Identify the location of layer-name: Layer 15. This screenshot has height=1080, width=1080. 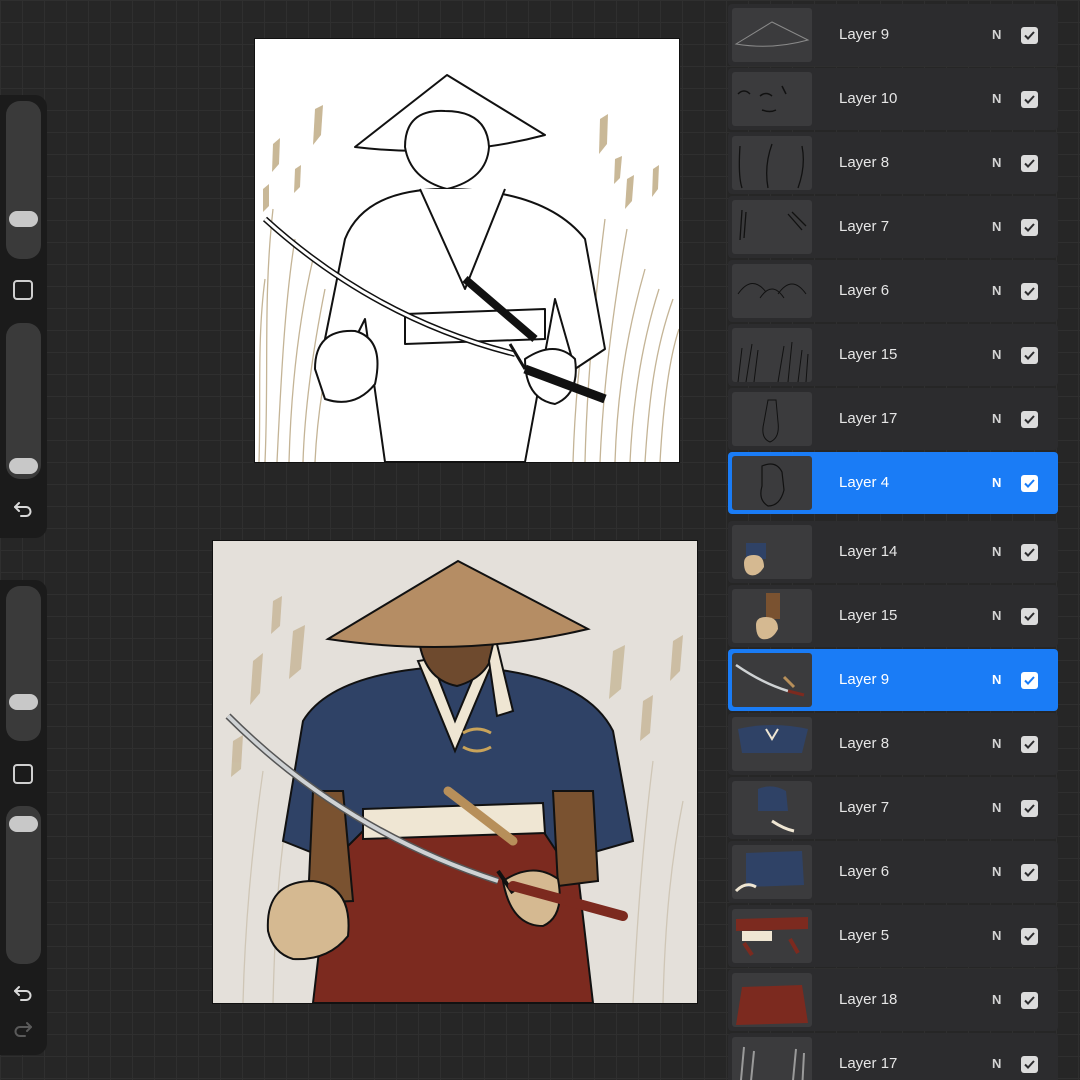
(868, 615).